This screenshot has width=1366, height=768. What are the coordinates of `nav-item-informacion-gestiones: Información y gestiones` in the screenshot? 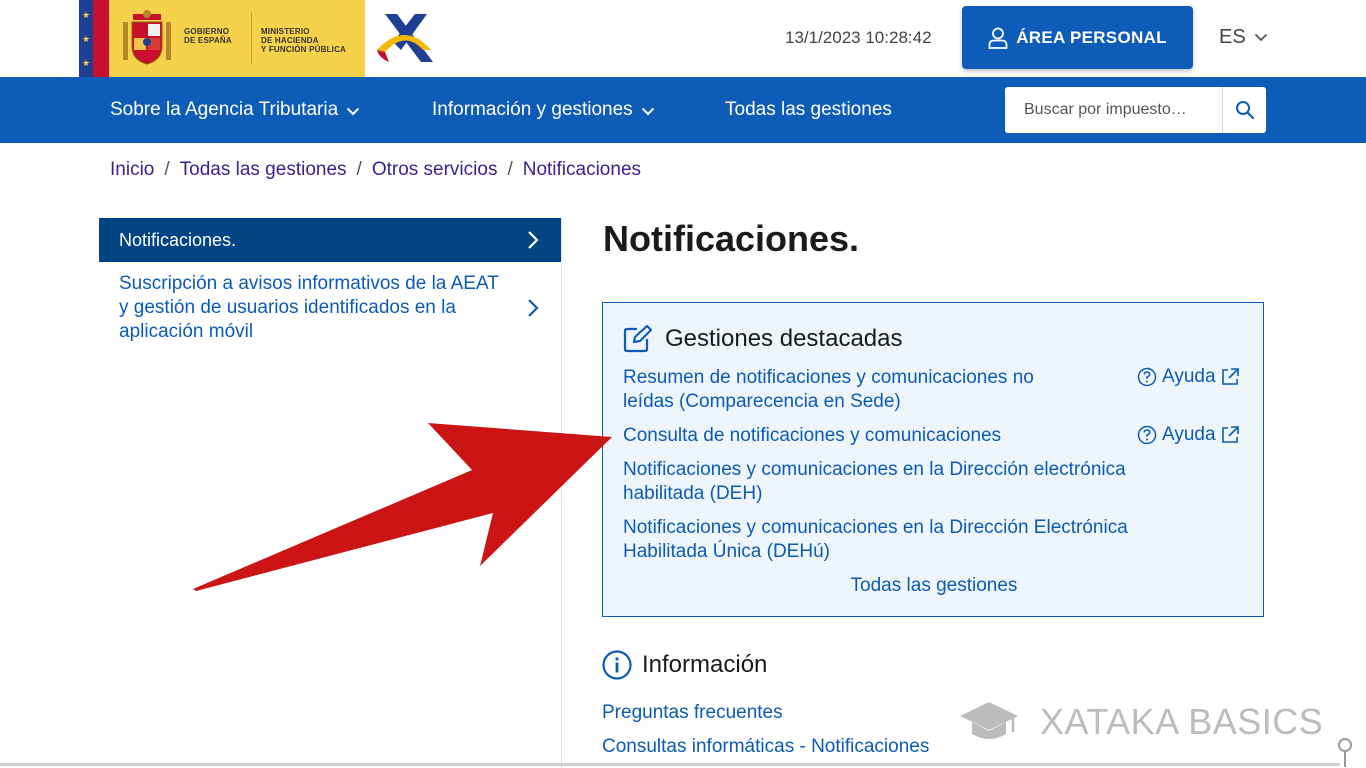 It's located at (543, 110).